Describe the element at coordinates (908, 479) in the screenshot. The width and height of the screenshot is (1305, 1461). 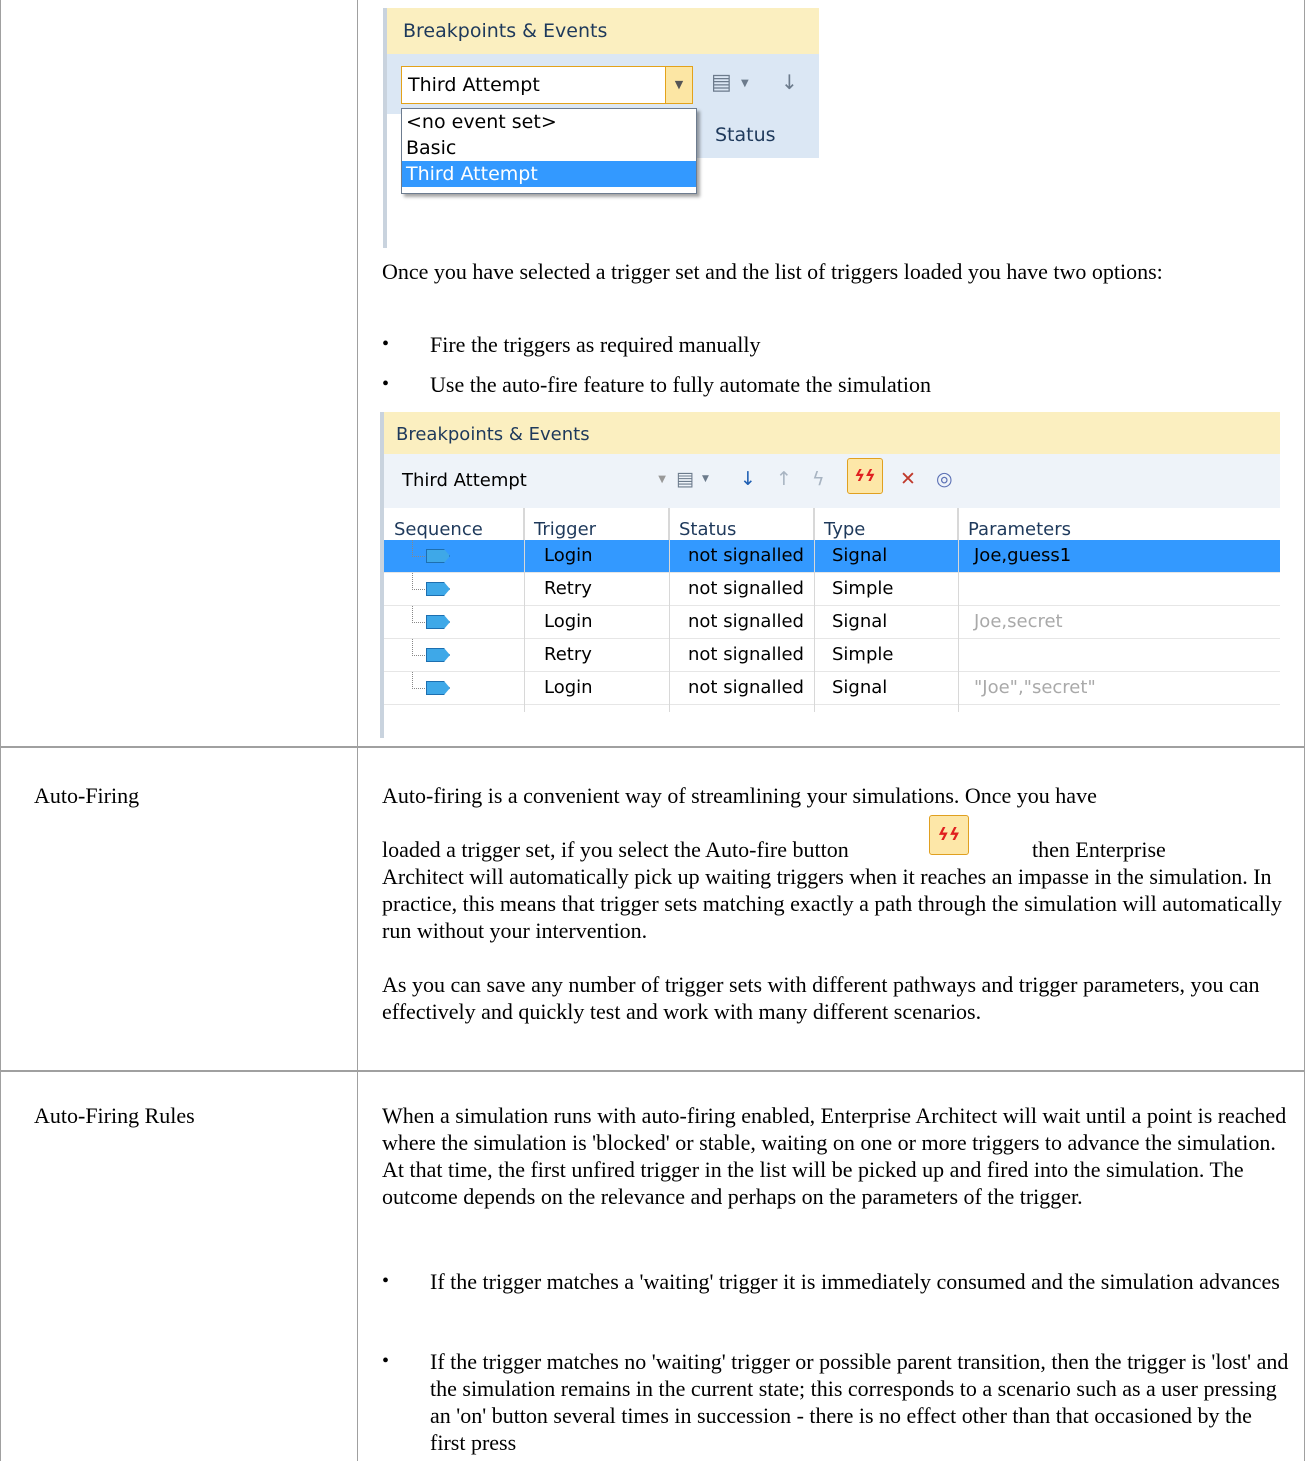
I see `close-icon: ✕` at that location.